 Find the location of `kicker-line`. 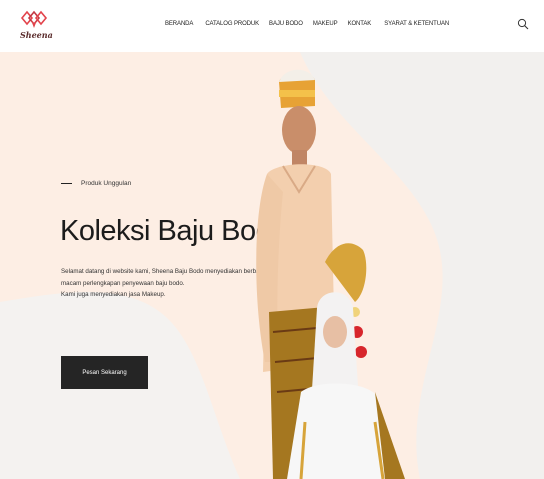

kicker-line is located at coordinates (66, 183).